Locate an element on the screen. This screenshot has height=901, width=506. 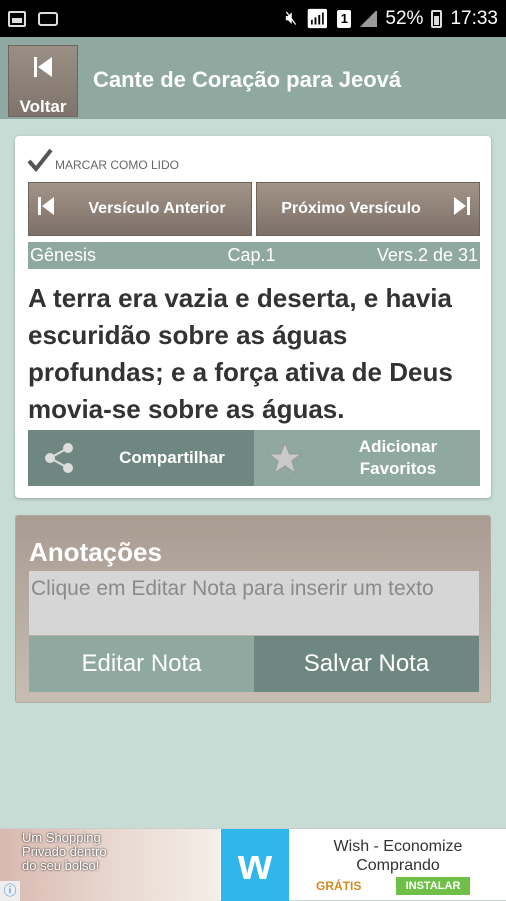
previous-verse-label: Versículo Anterior is located at coordinates (157, 208).